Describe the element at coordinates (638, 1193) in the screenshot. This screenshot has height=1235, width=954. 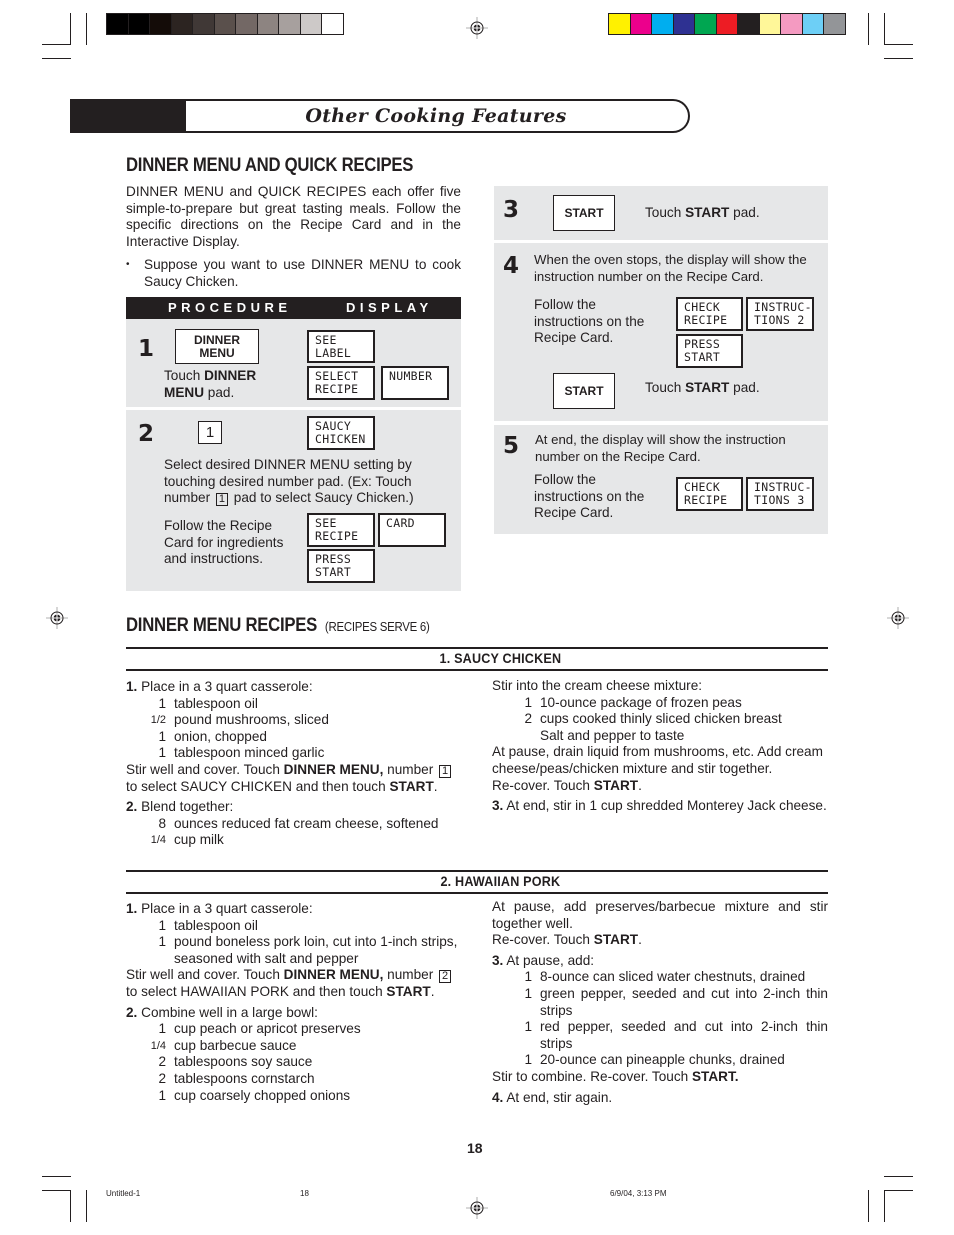
I see `slug-timestamp: 6/9/04, 3:13 PM` at that location.